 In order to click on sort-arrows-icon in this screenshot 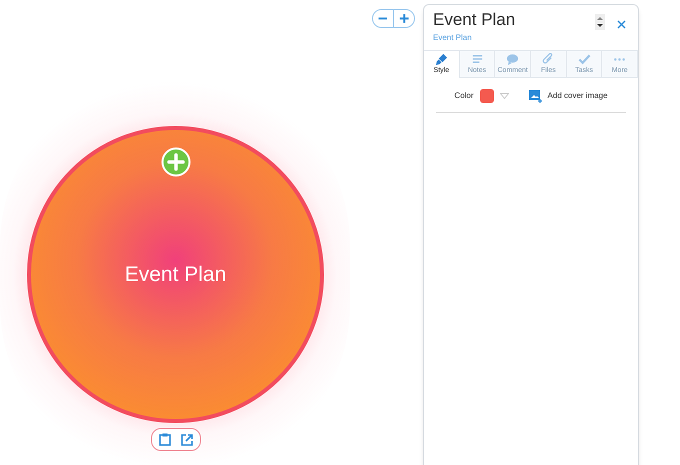, I will do `click(600, 22)`.